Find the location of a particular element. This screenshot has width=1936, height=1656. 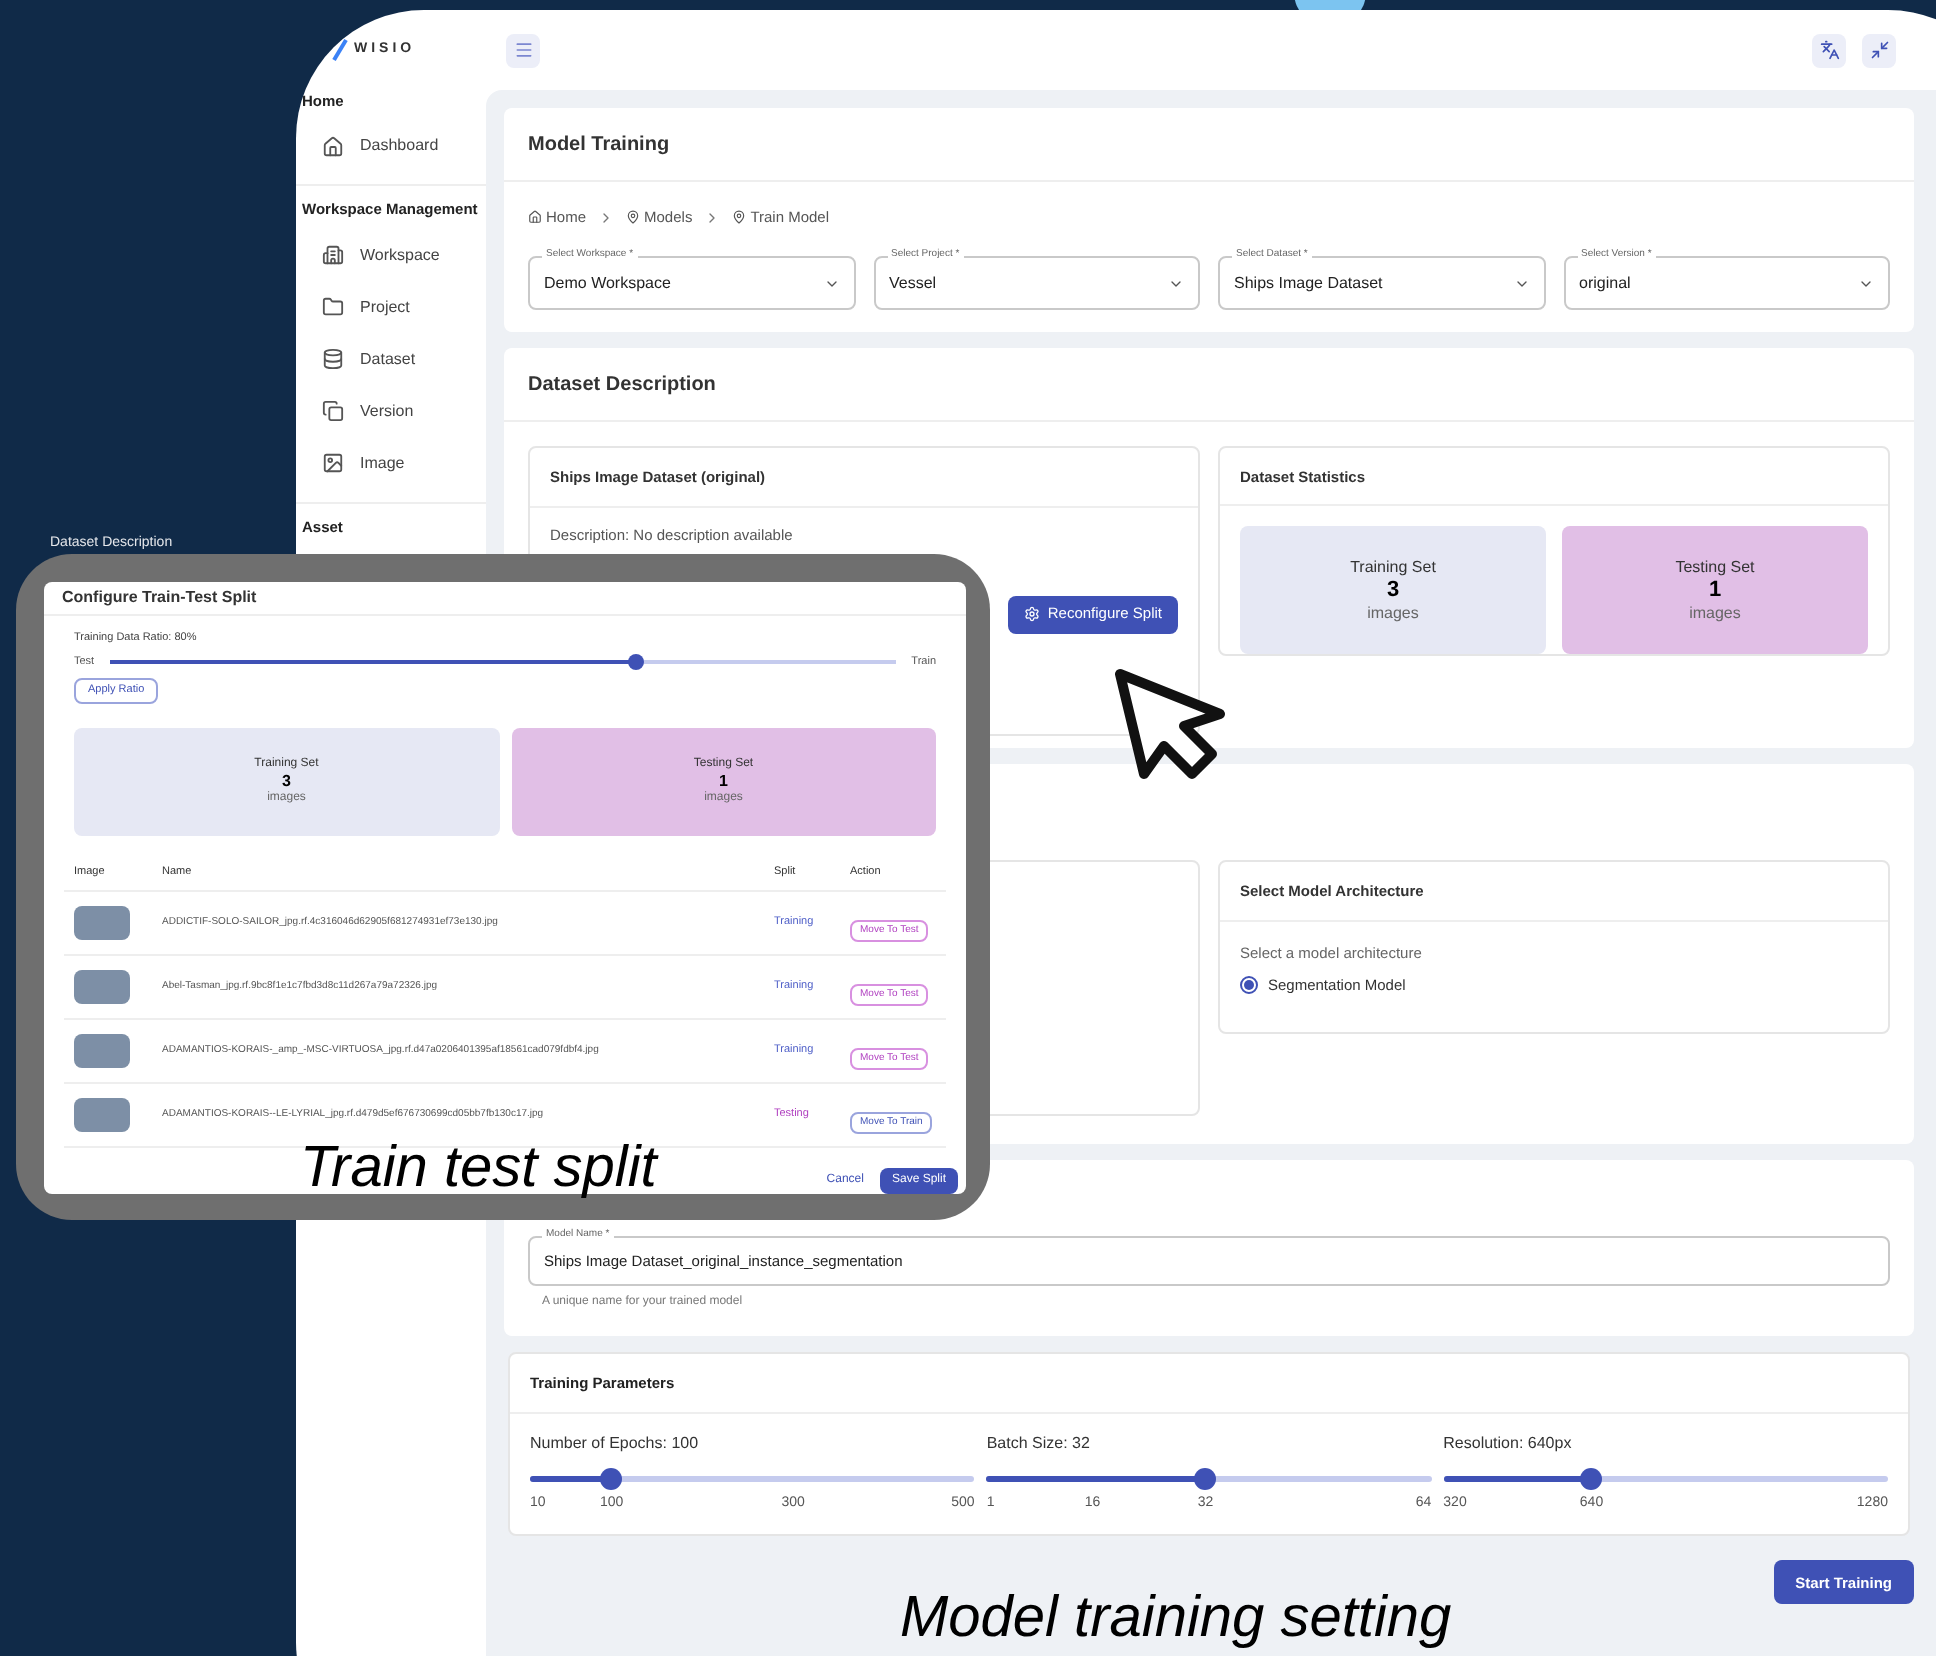

caption: Train test split is located at coordinates (478, 1169).